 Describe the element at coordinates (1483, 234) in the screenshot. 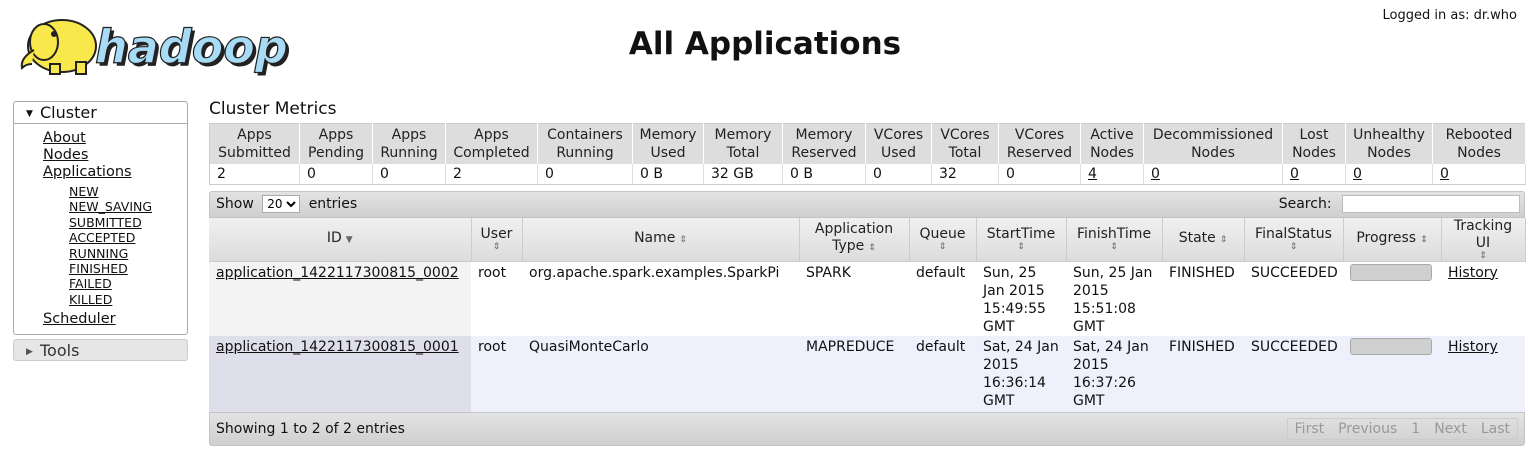

I see `col-tracking-label: Tracking UI` at that location.